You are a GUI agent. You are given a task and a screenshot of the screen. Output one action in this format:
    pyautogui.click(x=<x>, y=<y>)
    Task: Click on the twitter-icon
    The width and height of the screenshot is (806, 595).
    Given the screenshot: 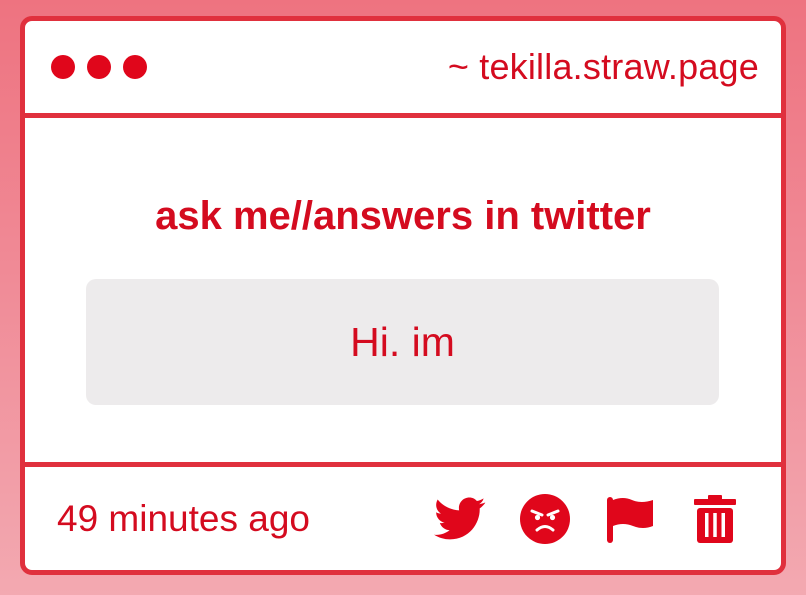 What is the action you would take?
    pyautogui.click(x=460, y=518)
    